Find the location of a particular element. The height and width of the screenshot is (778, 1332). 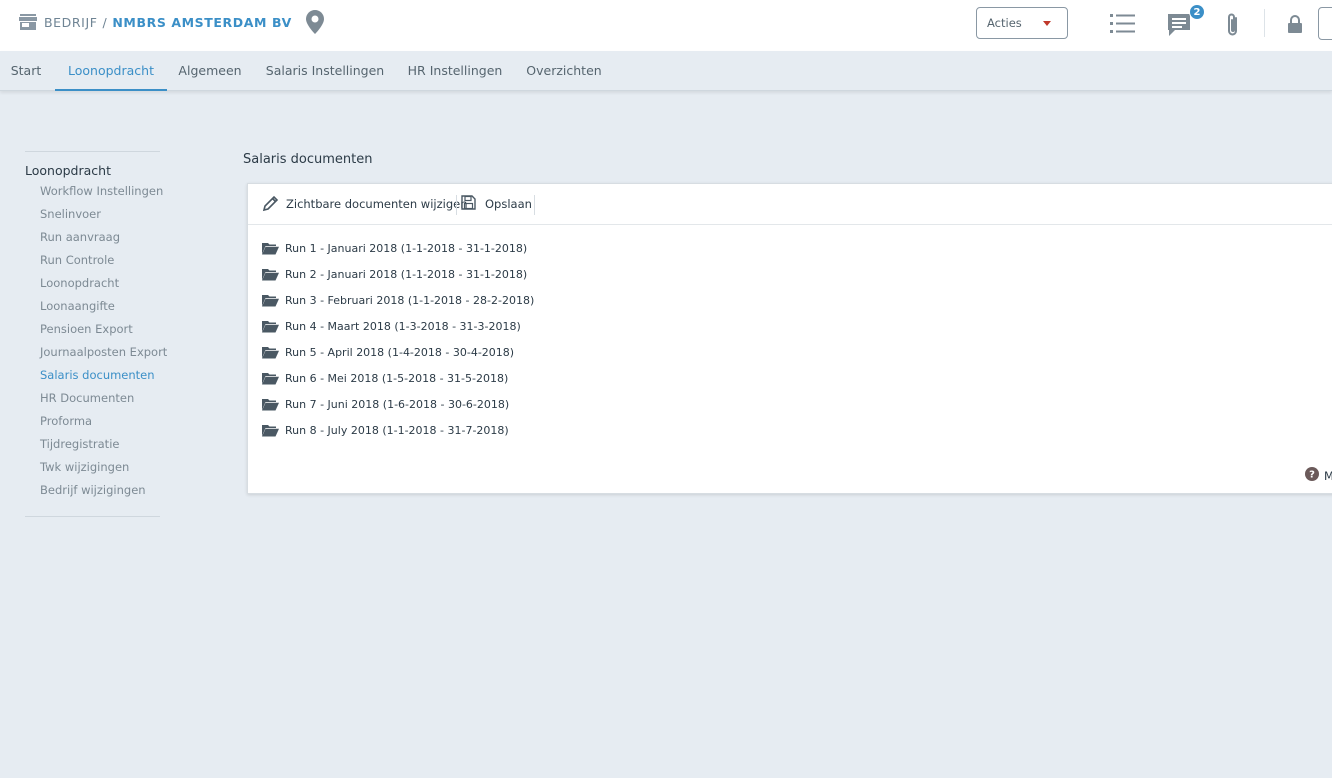

sidebar-item-loonopdracht: Loonopdracht is located at coordinates (79, 283).